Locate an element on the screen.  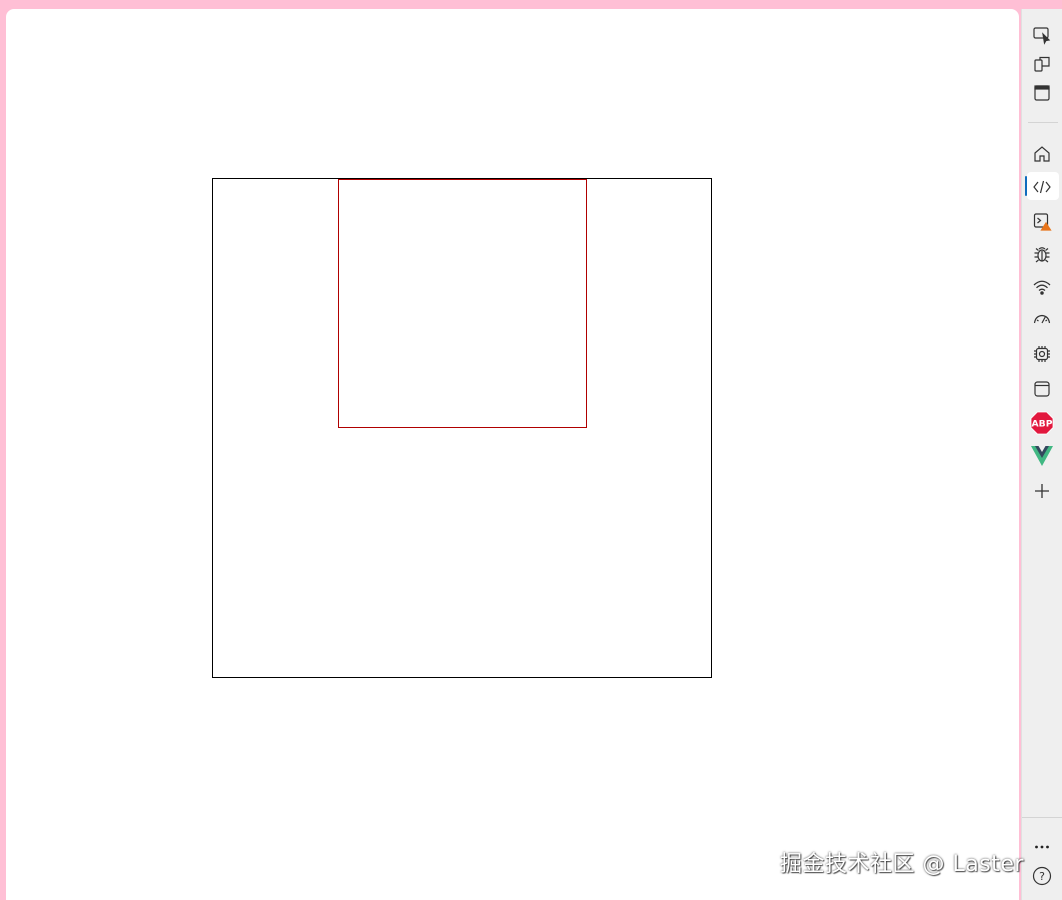
network-wifi-icon is located at coordinates (1042, 287).